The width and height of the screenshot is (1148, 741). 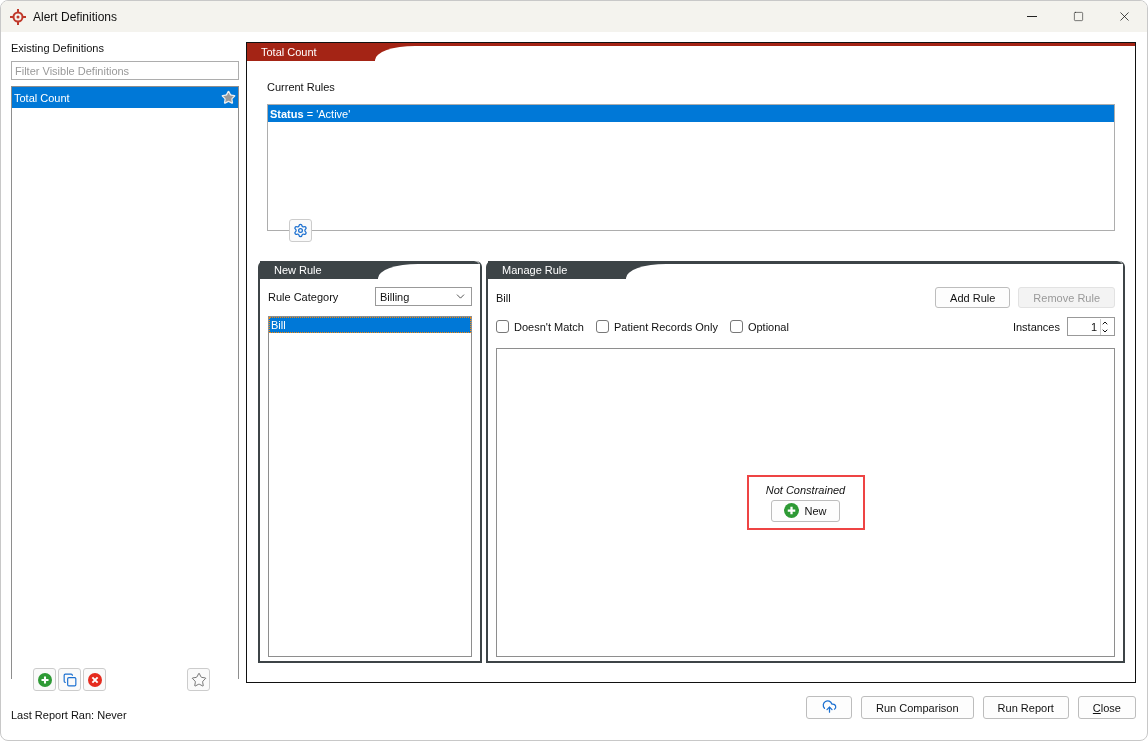 What do you see at coordinates (973, 297) in the screenshot?
I see `add-rule-button: Add Rule` at bounding box center [973, 297].